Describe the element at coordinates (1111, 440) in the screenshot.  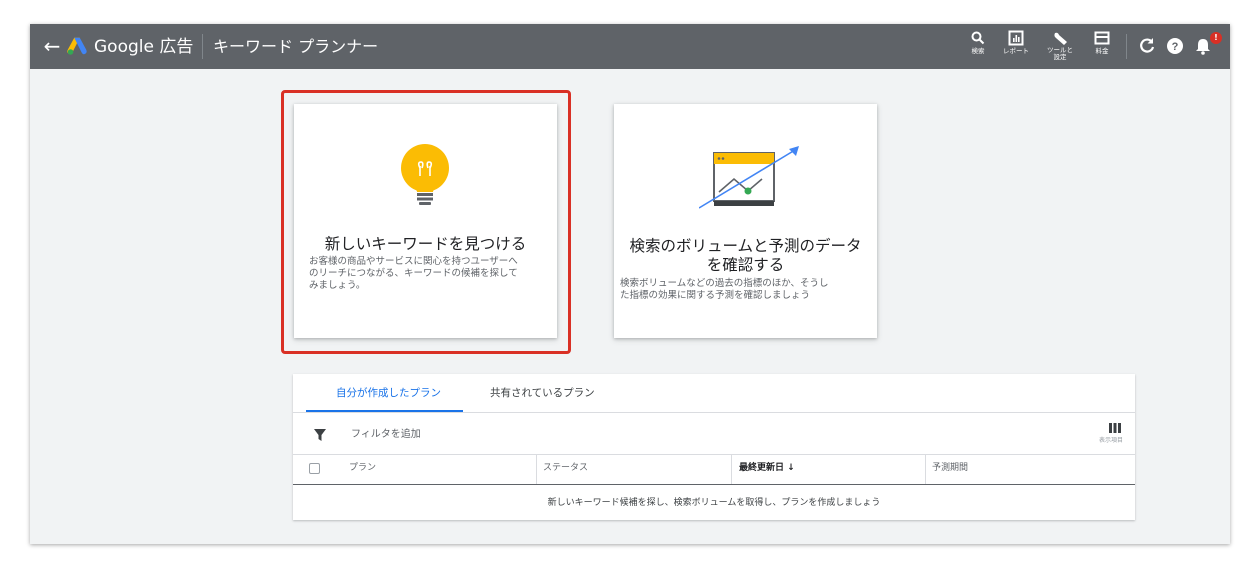
I see `columns-label: 表示項目` at that location.